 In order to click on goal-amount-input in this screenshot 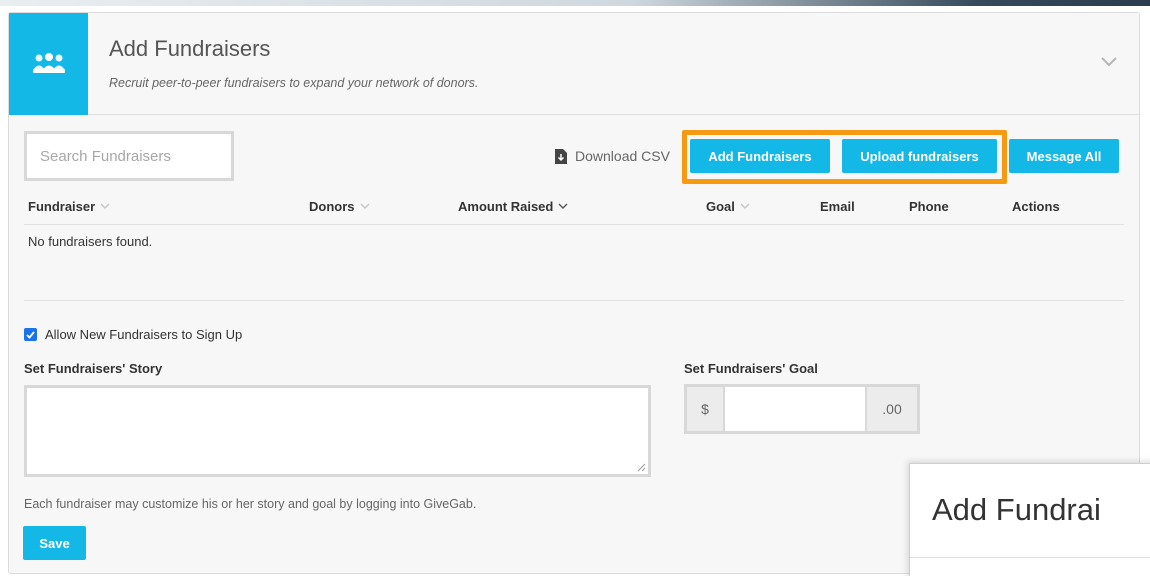, I will do `click(795, 409)`.